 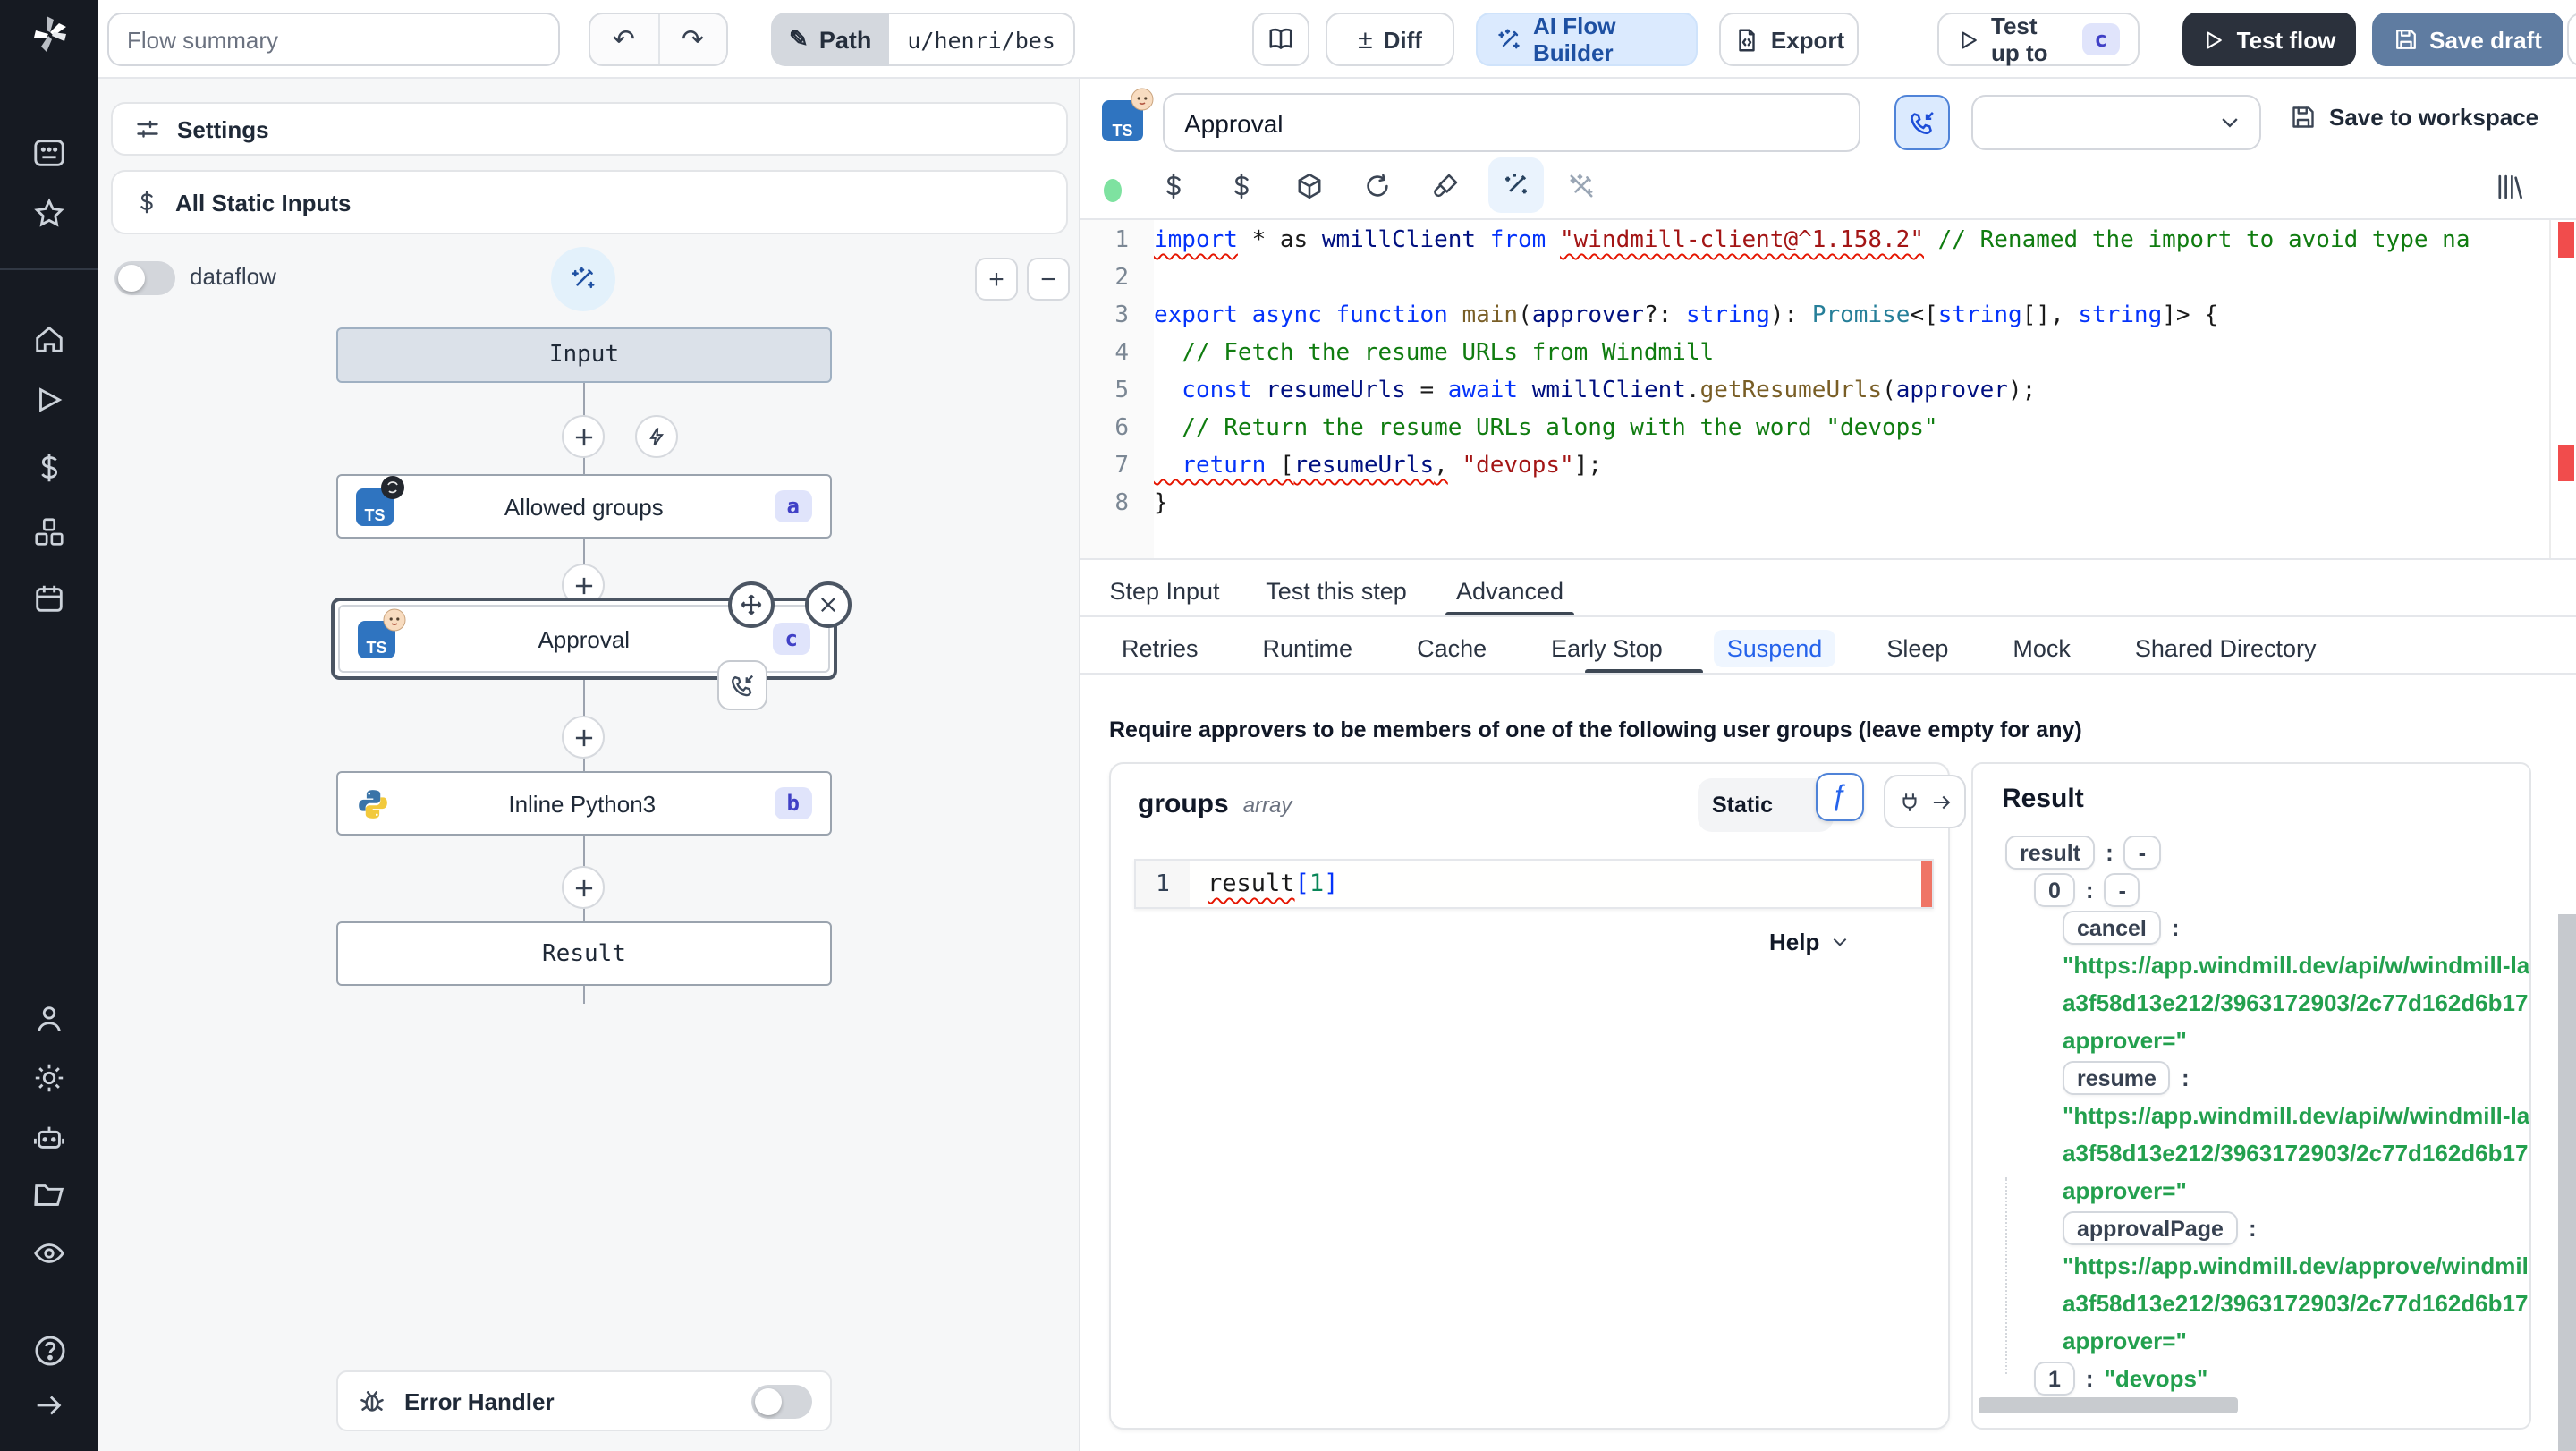 I want to click on ai-flow-builder-button: AI Flow Builder, so click(x=1587, y=39).